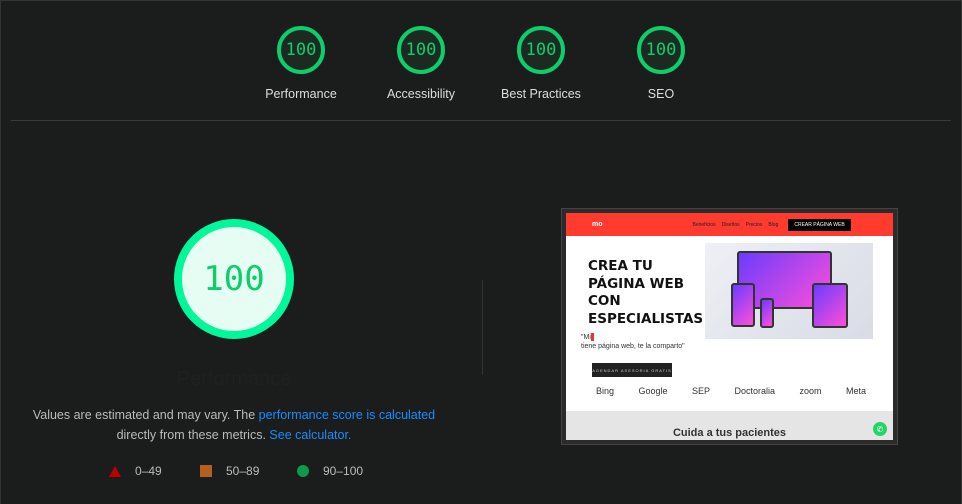 The height and width of the screenshot is (504, 962). I want to click on nav-item: Blog, so click(773, 224).